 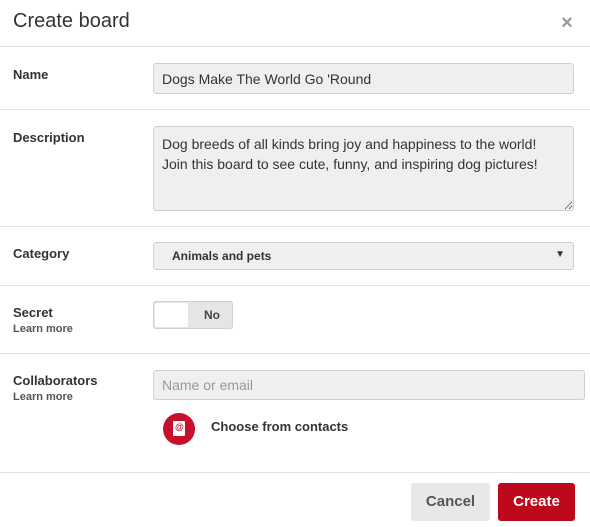 I want to click on name-row: Name, so click(x=295, y=78).